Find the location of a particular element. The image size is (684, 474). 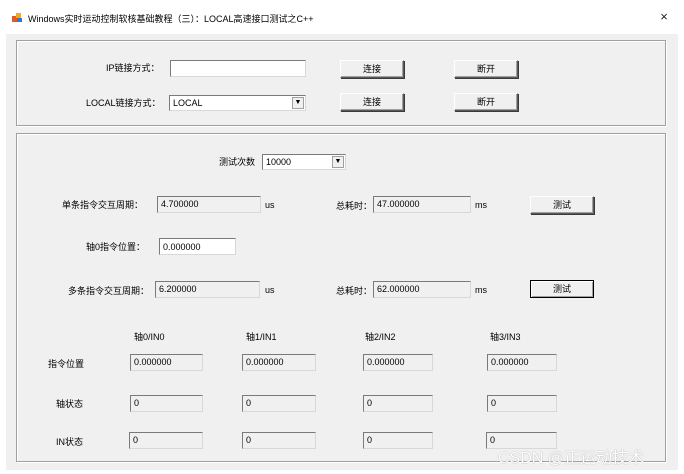

axis3-command-position: 0.000000 is located at coordinates (522, 362).